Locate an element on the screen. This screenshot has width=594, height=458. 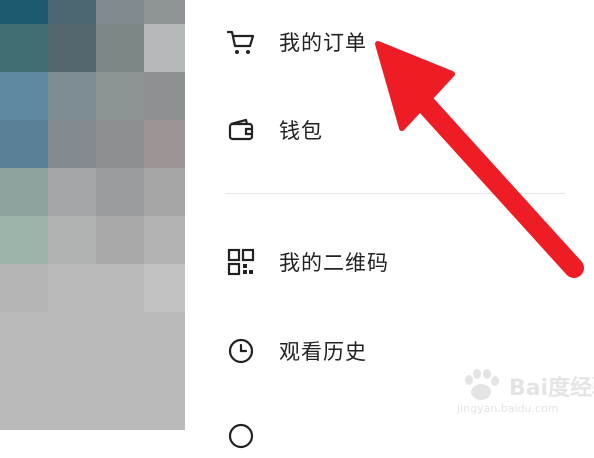
menu-item-my-qr-code: 我的二维码 is located at coordinates (307, 262).